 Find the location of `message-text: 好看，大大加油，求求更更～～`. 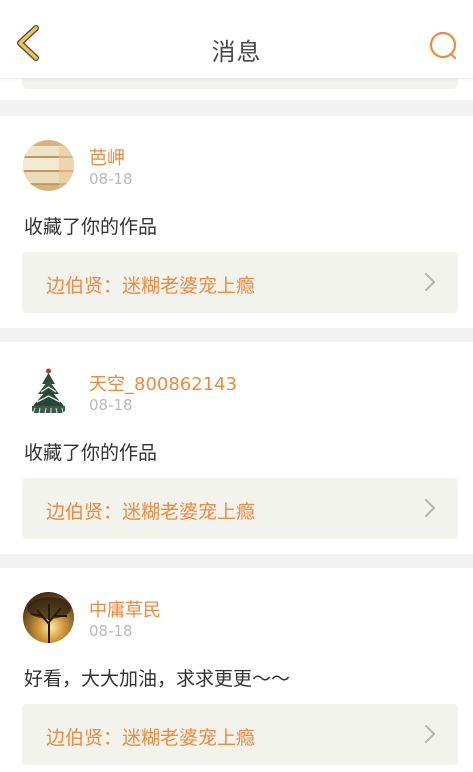

message-text: 好看，大大加油，求求更更～～ is located at coordinates (157, 679).